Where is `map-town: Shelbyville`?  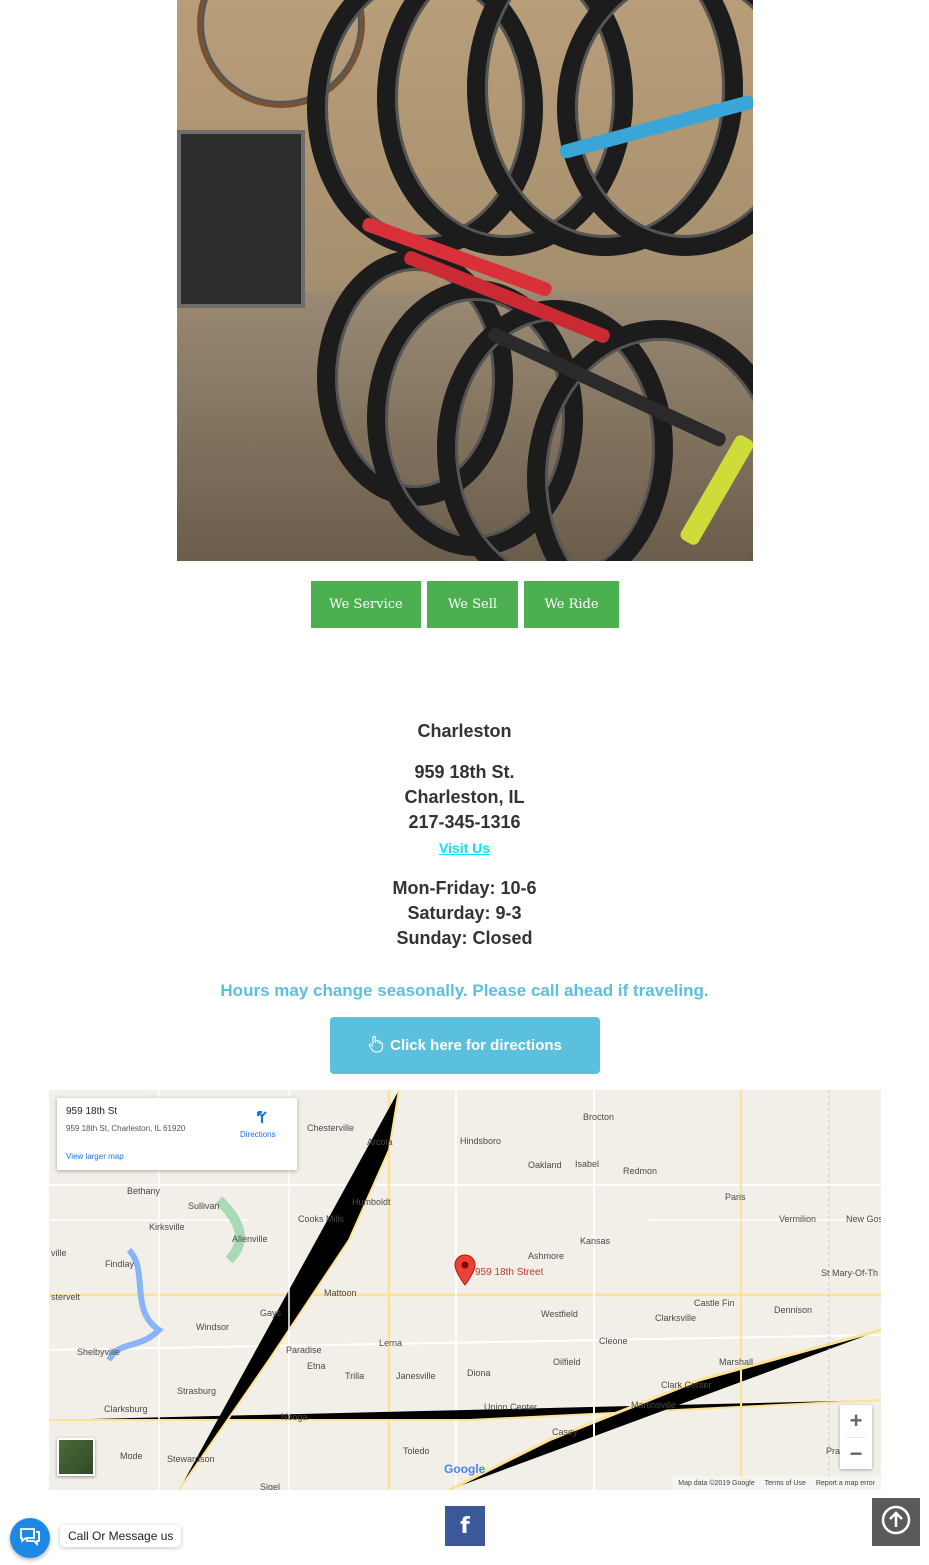
map-town: Shelbyville is located at coordinates (99, 1352).